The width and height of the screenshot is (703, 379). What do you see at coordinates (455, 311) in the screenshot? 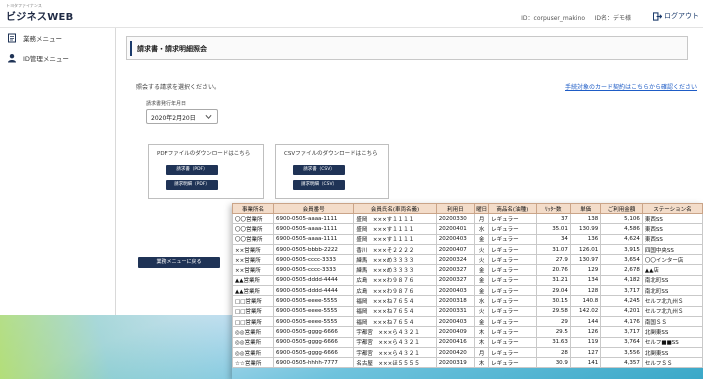
I see `table-cell: 20200331` at bounding box center [455, 311].